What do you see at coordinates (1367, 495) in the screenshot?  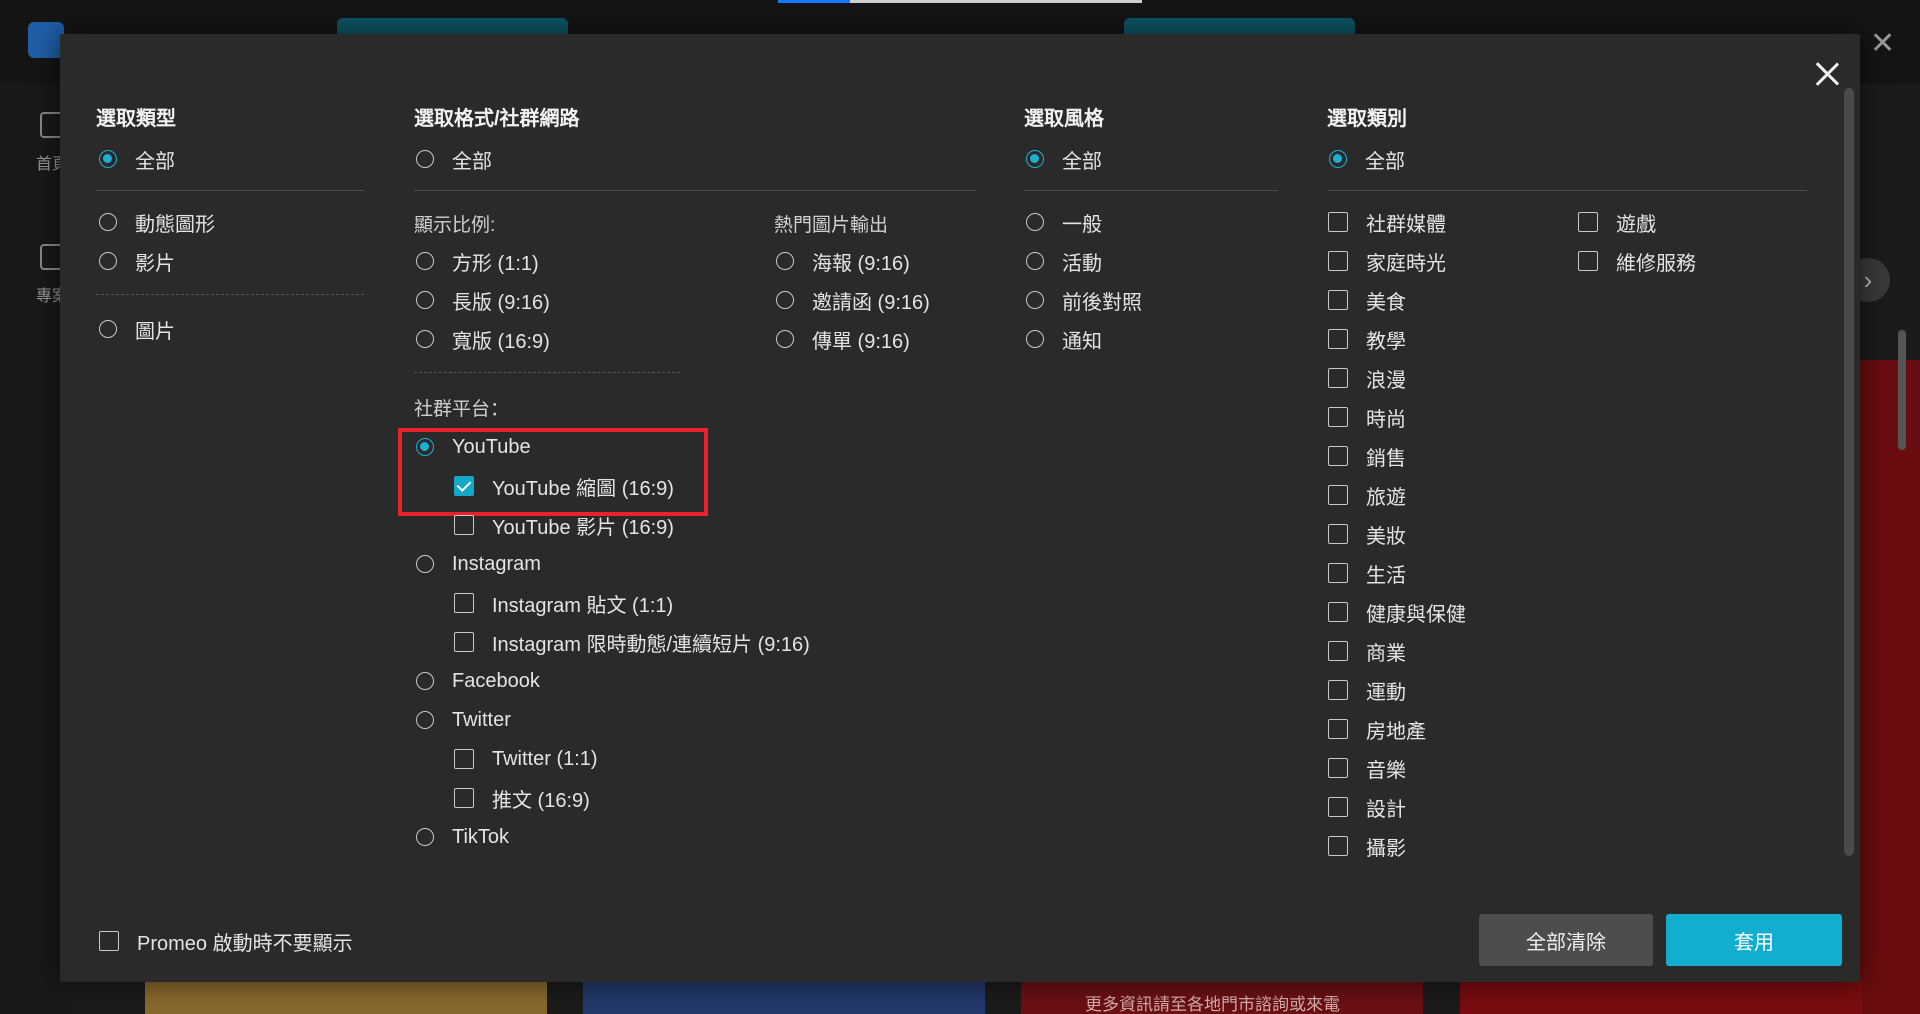 I see `category-checkbox: 旅遊` at bounding box center [1367, 495].